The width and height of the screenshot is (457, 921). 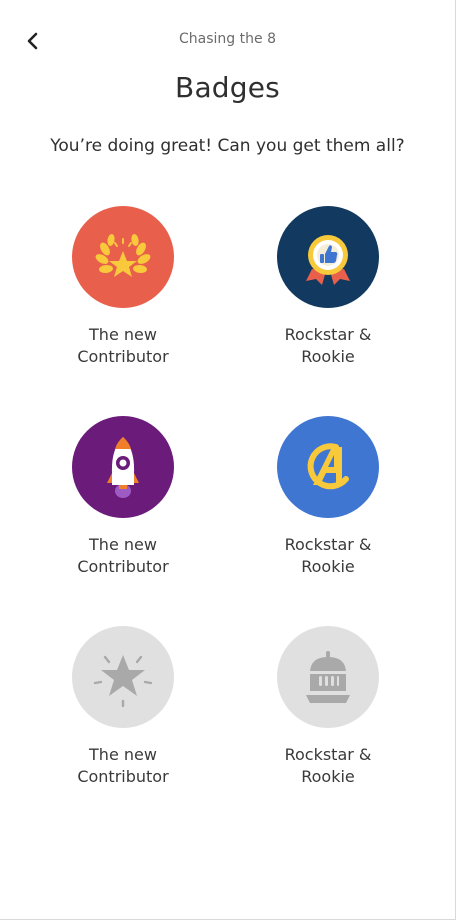 What do you see at coordinates (227, 39) in the screenshot?
I see `header-title: Chasing the 8` at bounding box center [227, 39].